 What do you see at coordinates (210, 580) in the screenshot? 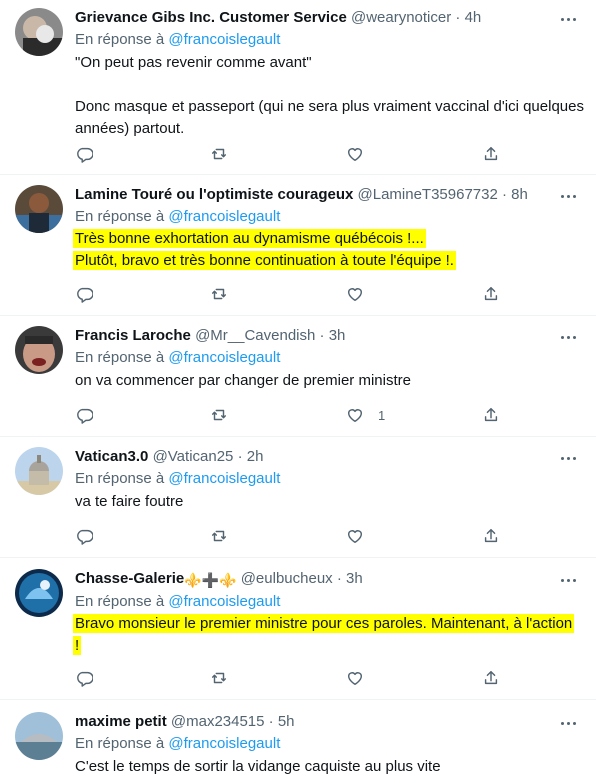
I see `fleur-de-lis-emoji: ⚜️➕⚜️` at bounding box center [210, 580].